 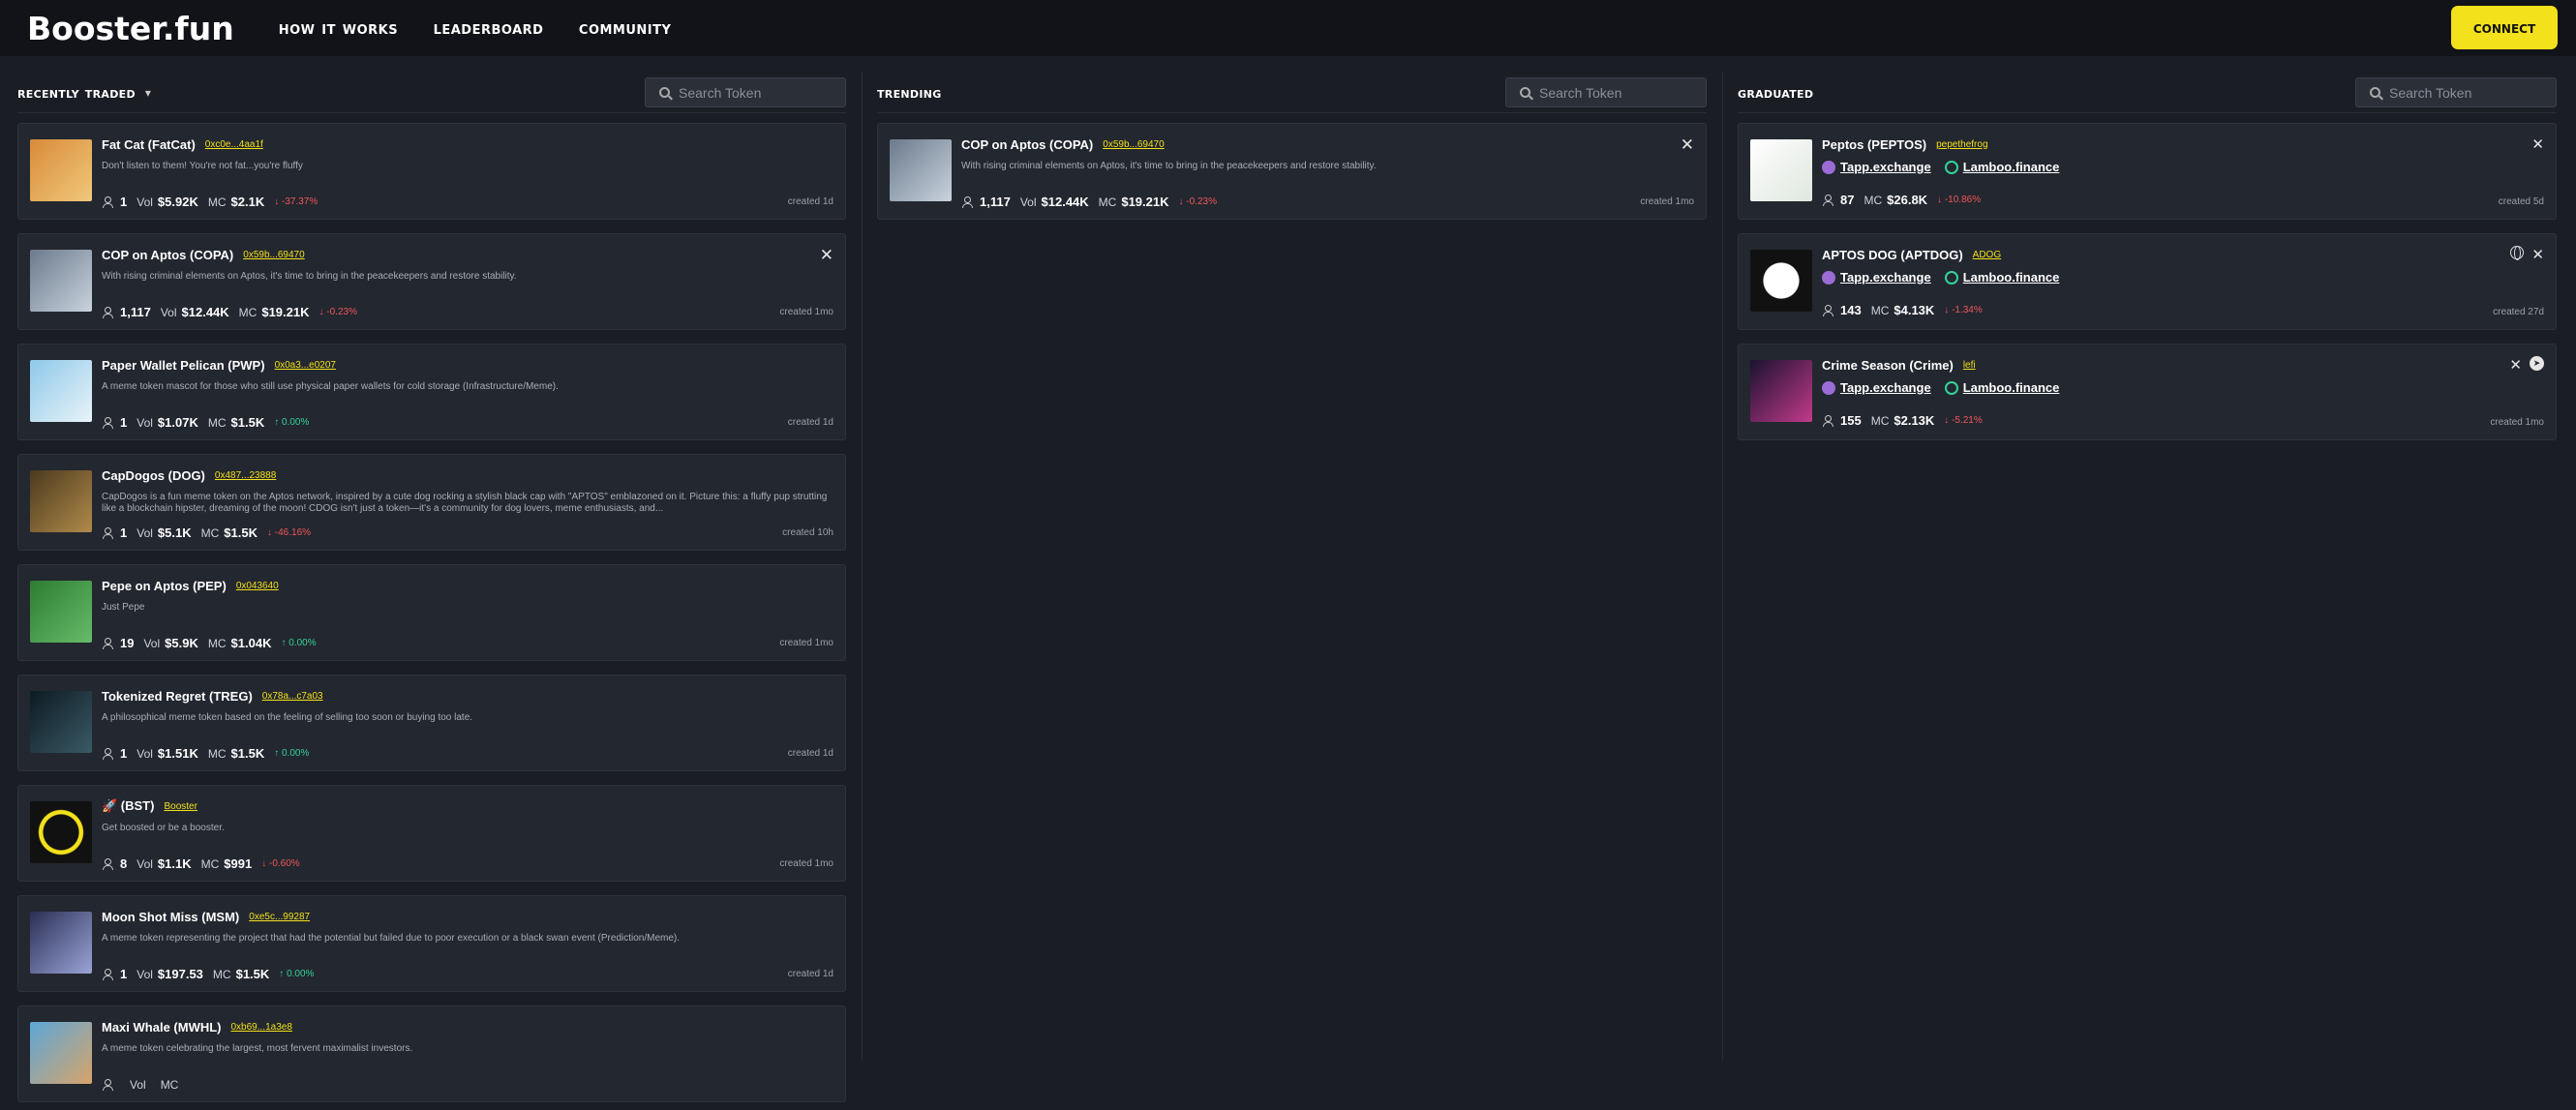 What do you see at coordinates (292, 423) in the screenshot?
I see `price-change: ↑ 0.00%` at bounding box center [292, 423].